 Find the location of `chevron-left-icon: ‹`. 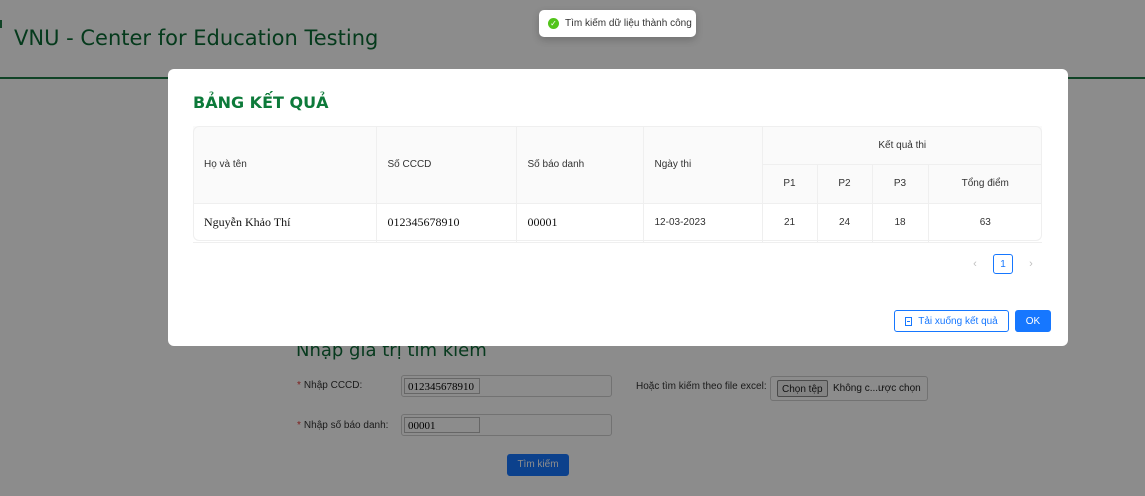

chevron-left-icon: ‹ is located at coordinates (975, 264).